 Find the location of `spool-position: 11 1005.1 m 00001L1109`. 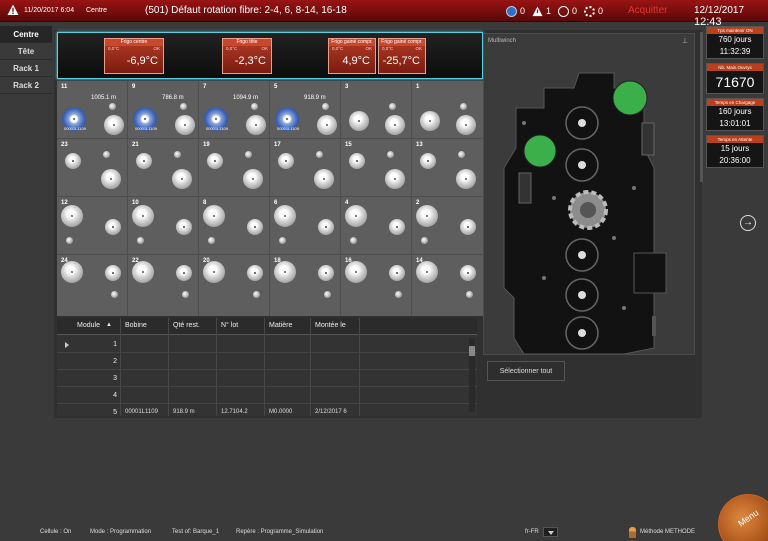

spool-position: 11 1005.1 m 00001L1109 is located at coordinates (92, 110).